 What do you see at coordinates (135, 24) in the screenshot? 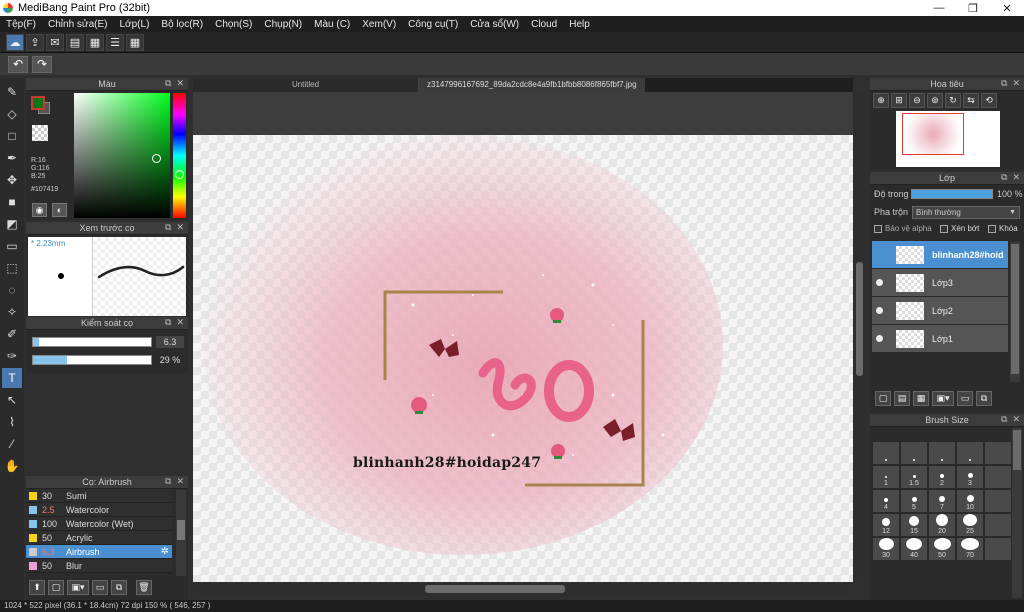
I see `menu-layer: Lớp(L)` at bounding box center [135, 24].